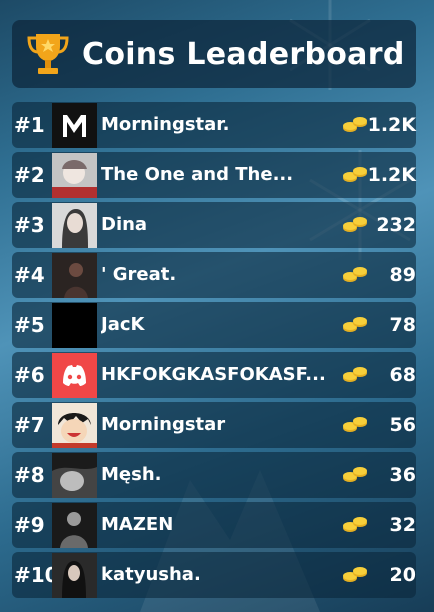  I want to click on coin-count: 68, so click(402, 375).